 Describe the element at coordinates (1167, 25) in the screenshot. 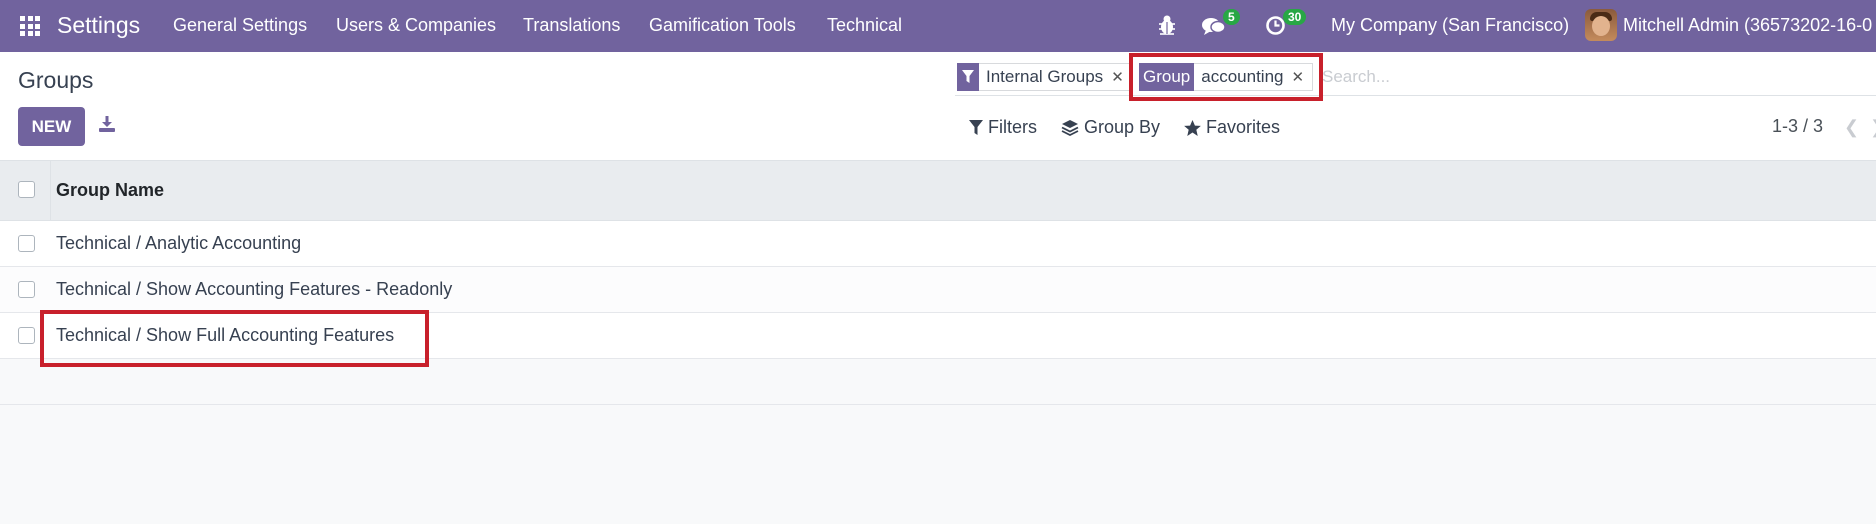

I see `bug-icon` at that location.